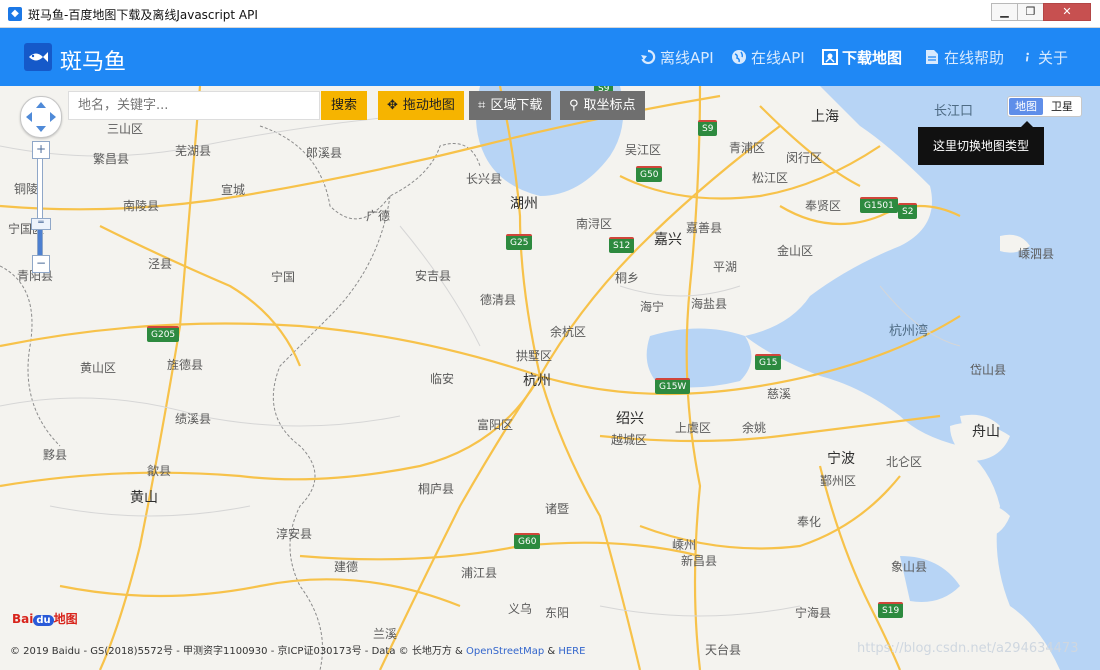 The height and width of the screenshot is (670, 1100). I want to click on copyright-amp: &, so click(551, 651).